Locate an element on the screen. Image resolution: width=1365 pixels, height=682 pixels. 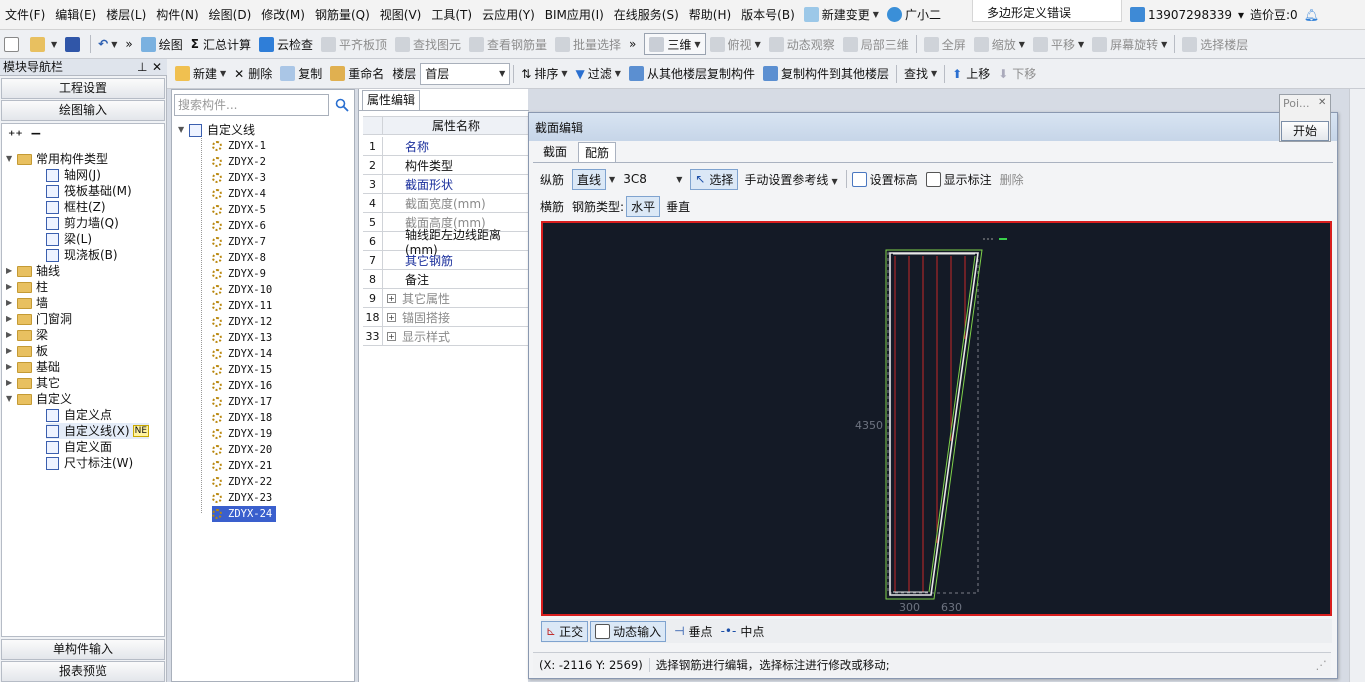
line-mode-select: 直线 is located at coordinates (589, 179).